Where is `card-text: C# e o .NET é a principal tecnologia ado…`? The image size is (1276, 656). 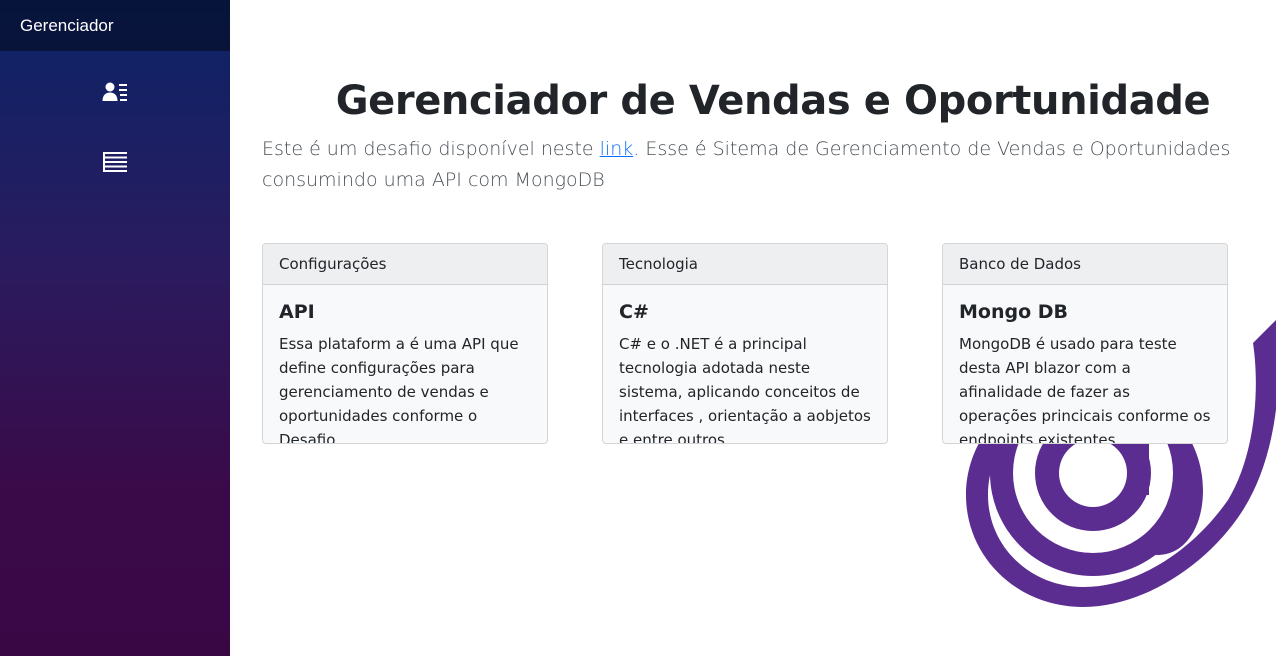 card-text: C# e o .NET é a principal tecnologia ado… is located at coordinates (745, 389).